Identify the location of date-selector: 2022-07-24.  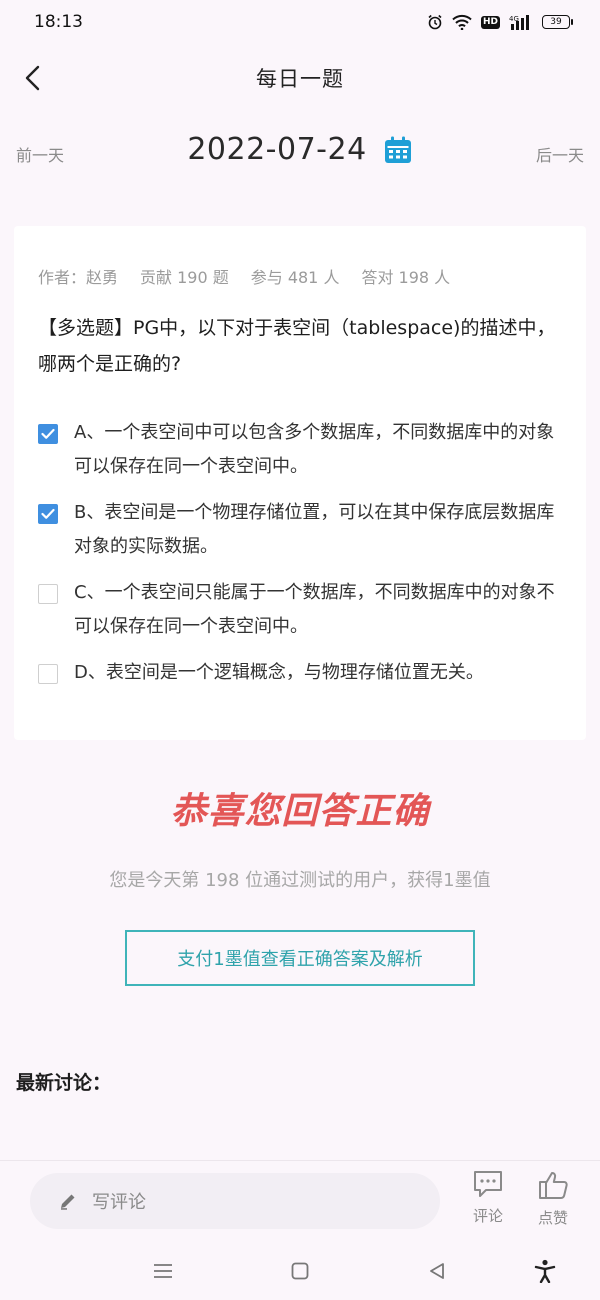
(300, 149).